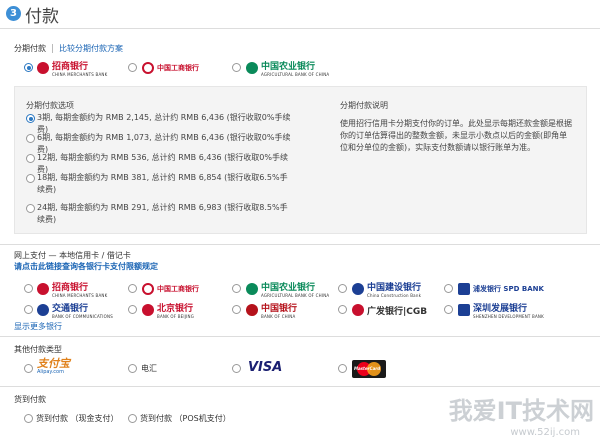  What do you see at coordinates (178, 68) in the screenshot?
I see `bank-name: 中国工商银行` at bounding box center [178, 68].